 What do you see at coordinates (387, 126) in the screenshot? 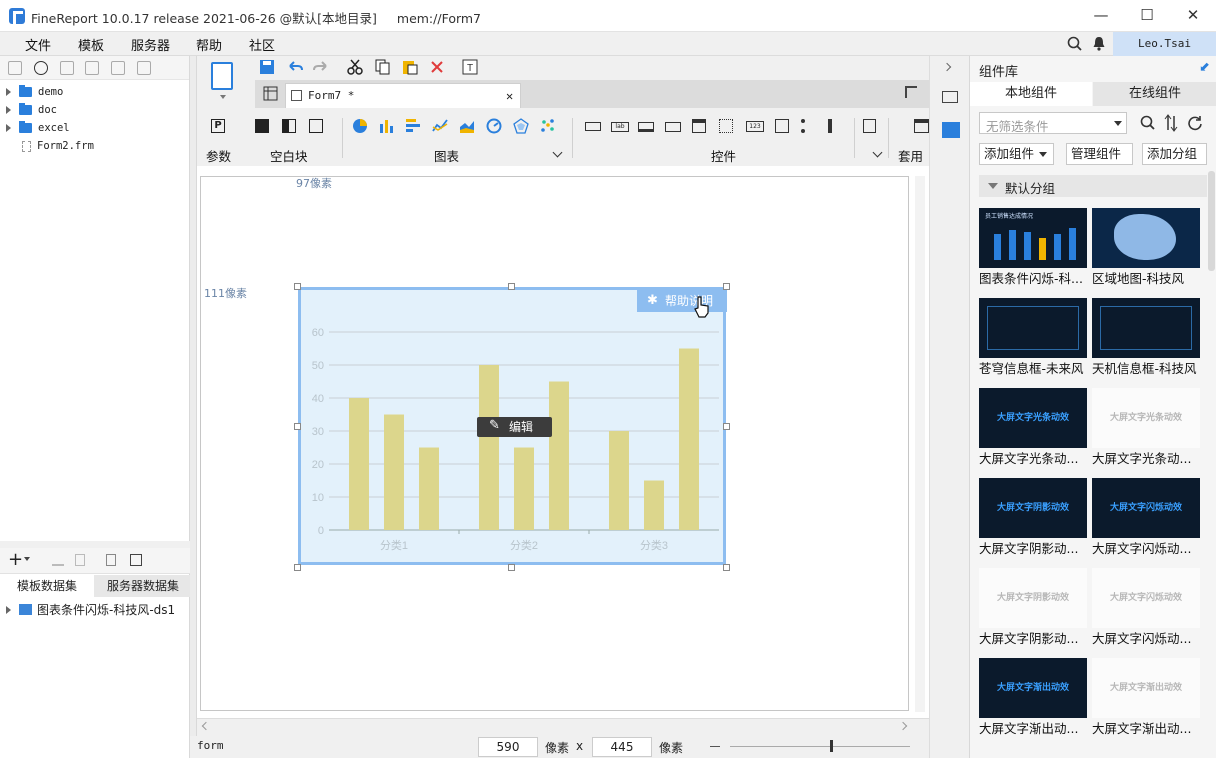
I see `bar-chart-icon` at bounding box center [387, 126].